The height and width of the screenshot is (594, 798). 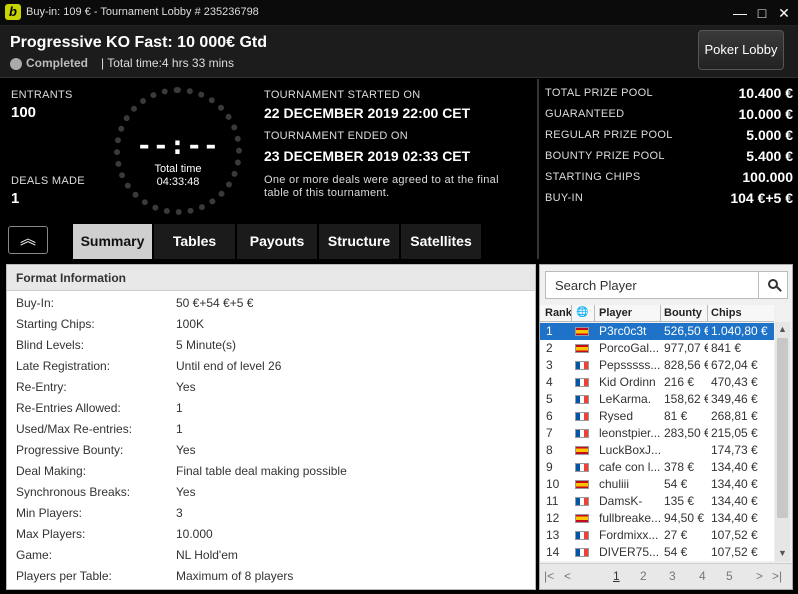 What do you see at coordinates (277, 241) in the screenshot?
I see `tab-payouts: Payouts` at bounding box center [277, 241].